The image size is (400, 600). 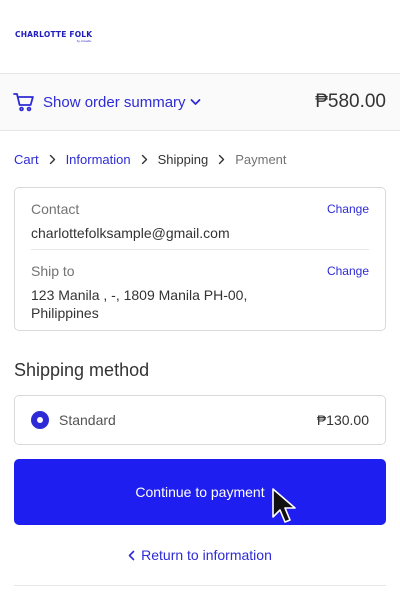 I want to click on divider, so click(x=200, y=585).